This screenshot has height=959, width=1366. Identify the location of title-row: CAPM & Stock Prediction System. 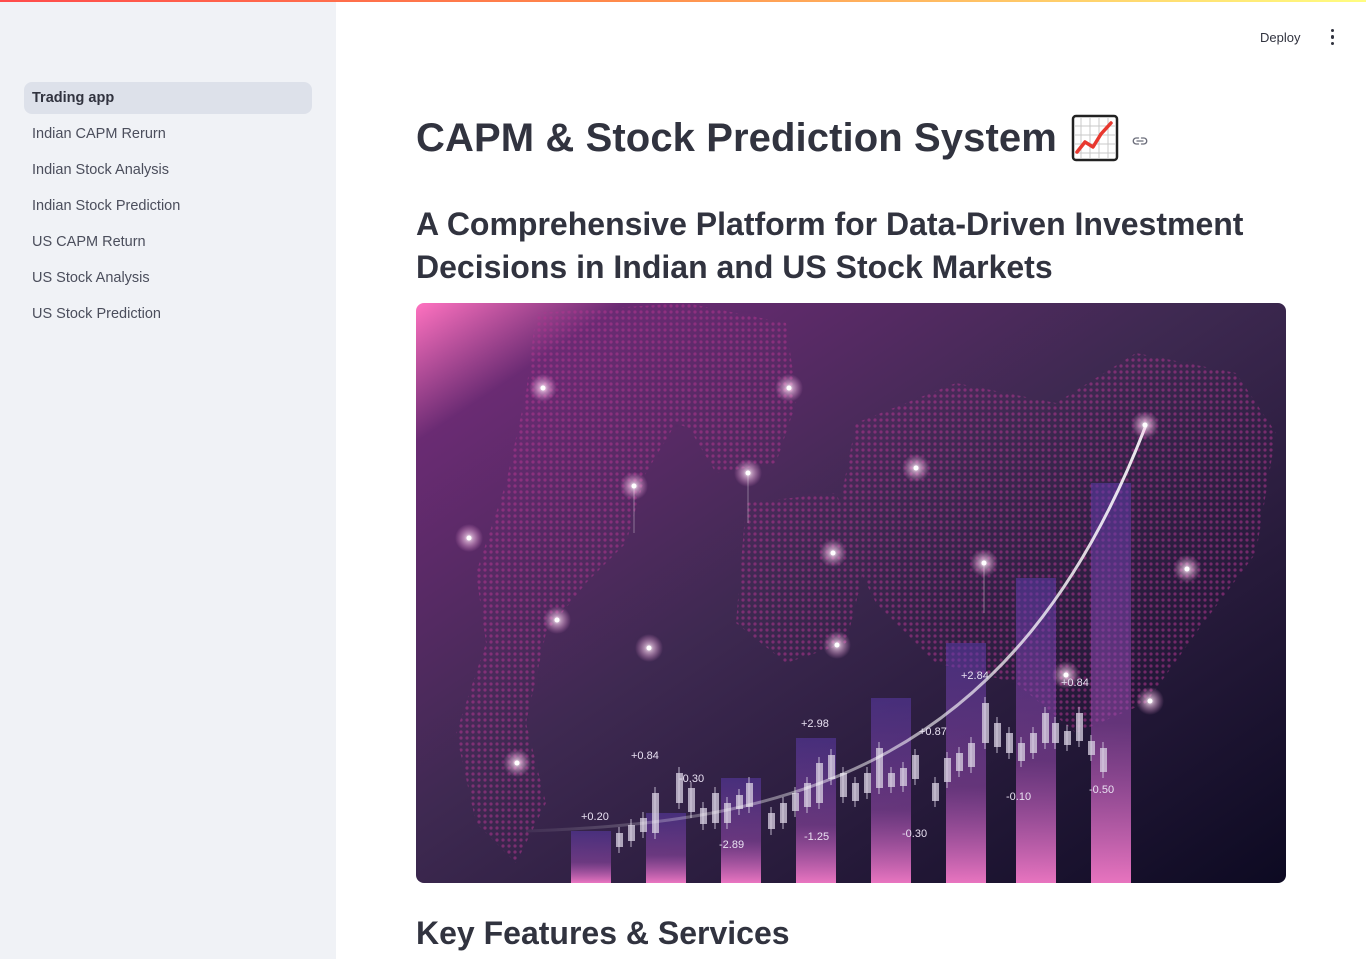
(782, 138).